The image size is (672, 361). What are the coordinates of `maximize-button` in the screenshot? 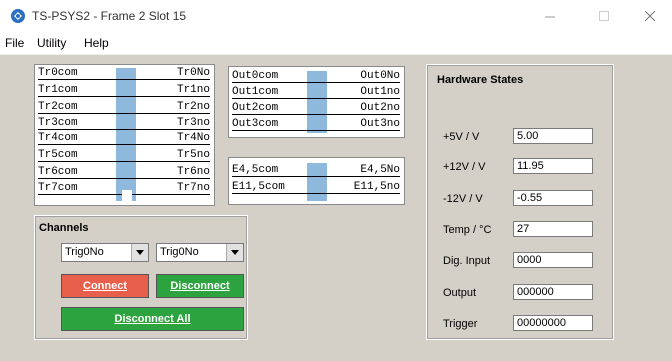 It's located at (604, 16).